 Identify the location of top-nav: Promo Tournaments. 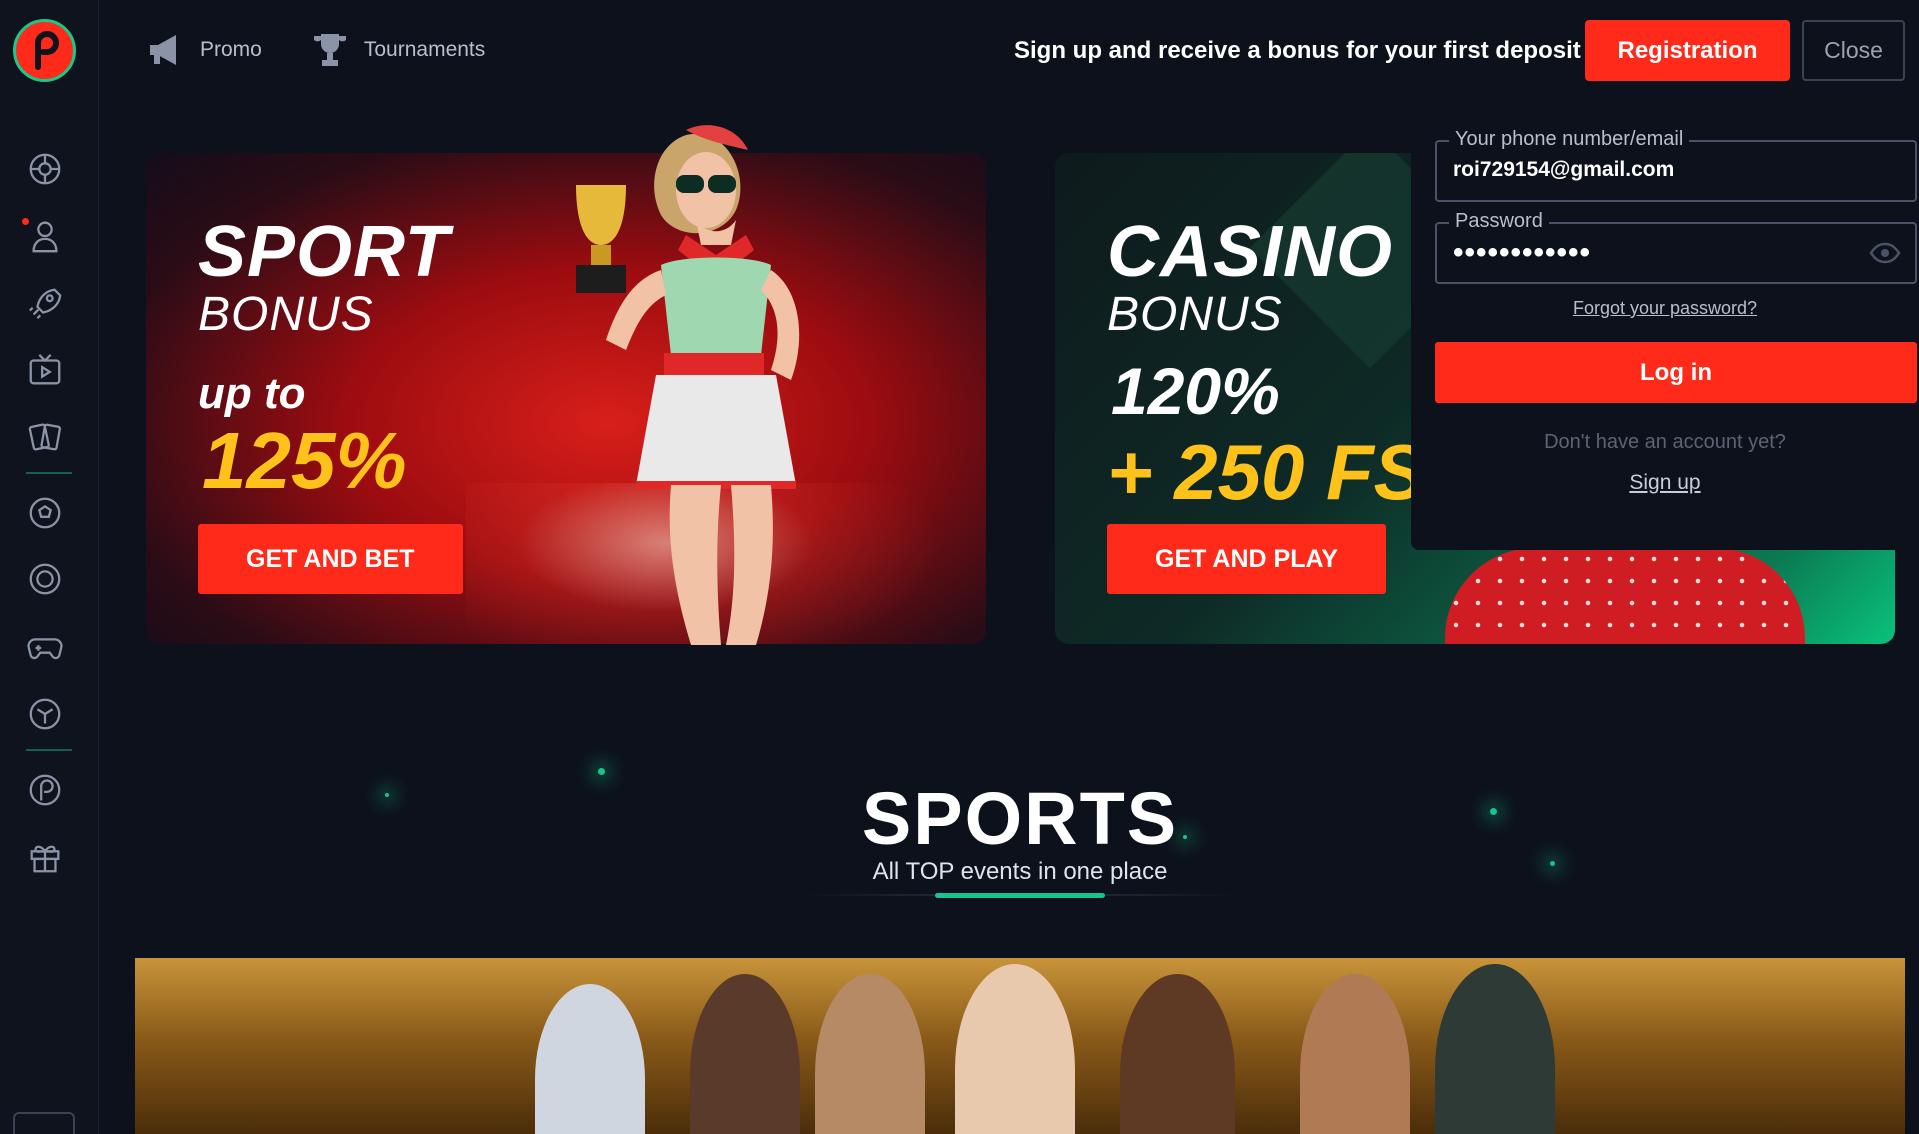
(315, 50).